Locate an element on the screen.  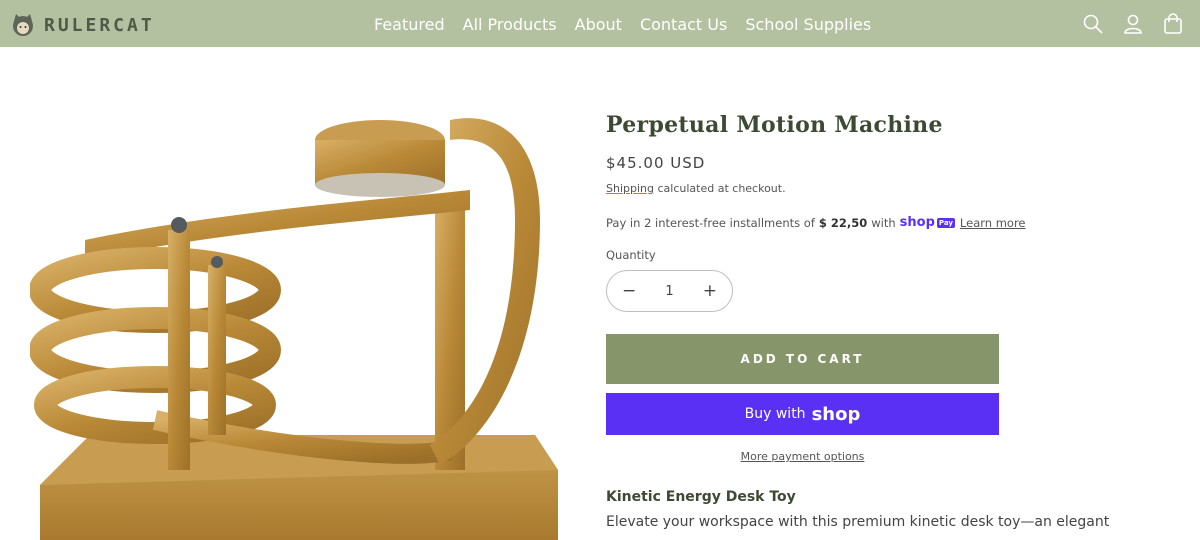
header-icons is located at coordinates (1133, 24).